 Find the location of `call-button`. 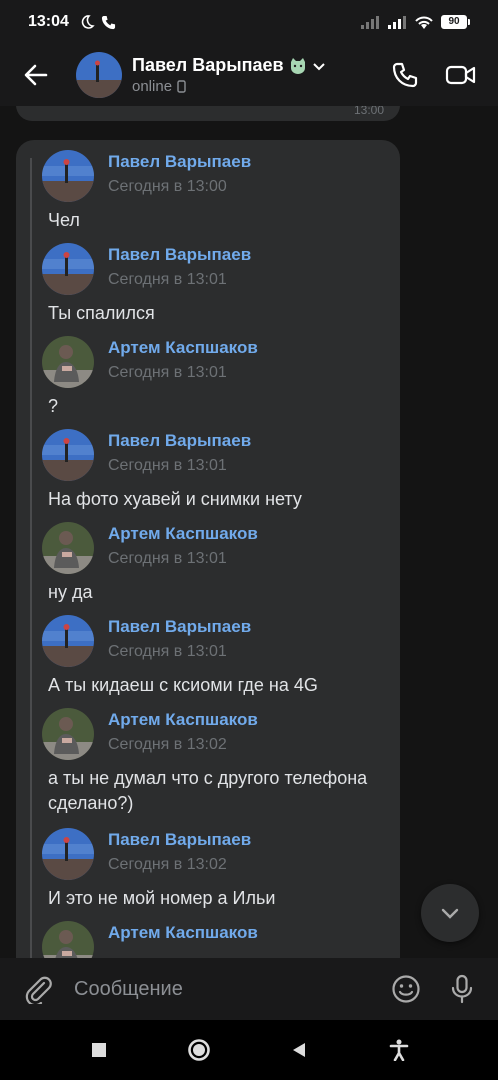

call-button is located at coordinates (405, 75).